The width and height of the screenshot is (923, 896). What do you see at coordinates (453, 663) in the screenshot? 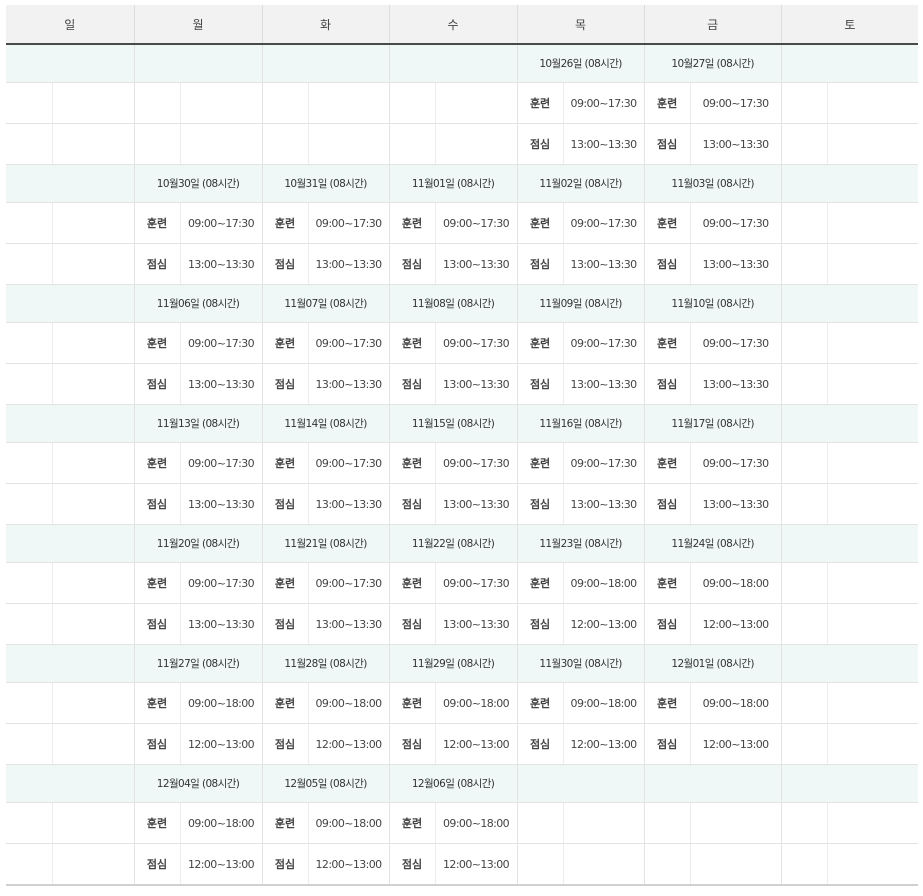
I see `day-date: 11월29일 (08시간)` at bounding box center [453, 663].